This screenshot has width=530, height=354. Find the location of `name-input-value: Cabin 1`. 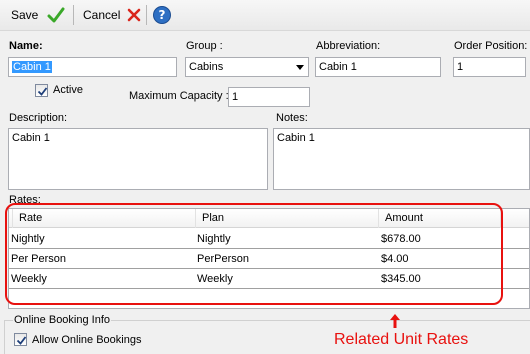

name-input-value: Cabin 1 is located at coordinates (32, 67).